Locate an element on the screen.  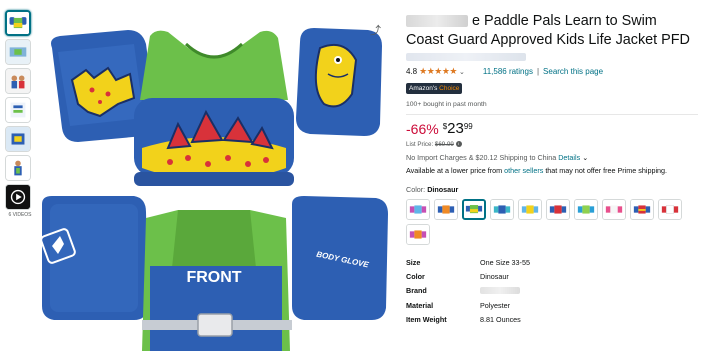
spec-row-color: Color Dinosaur is located at coordinates (457, 276).